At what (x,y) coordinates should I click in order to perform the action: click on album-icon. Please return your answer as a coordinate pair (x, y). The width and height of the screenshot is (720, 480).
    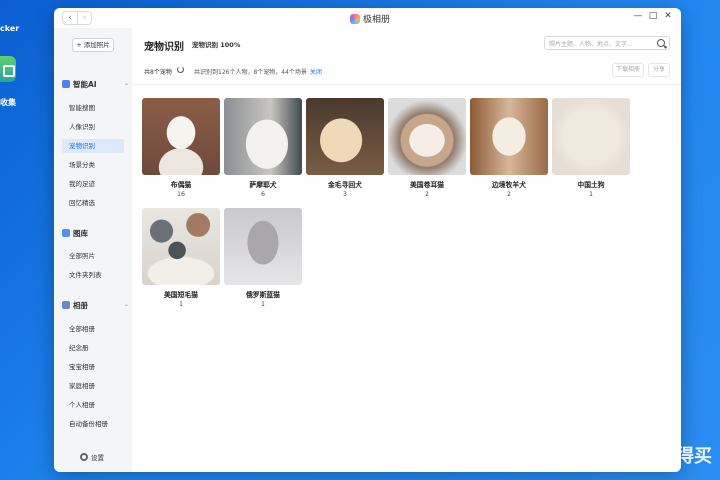
    Looking at the image, I should click on (66, 305).